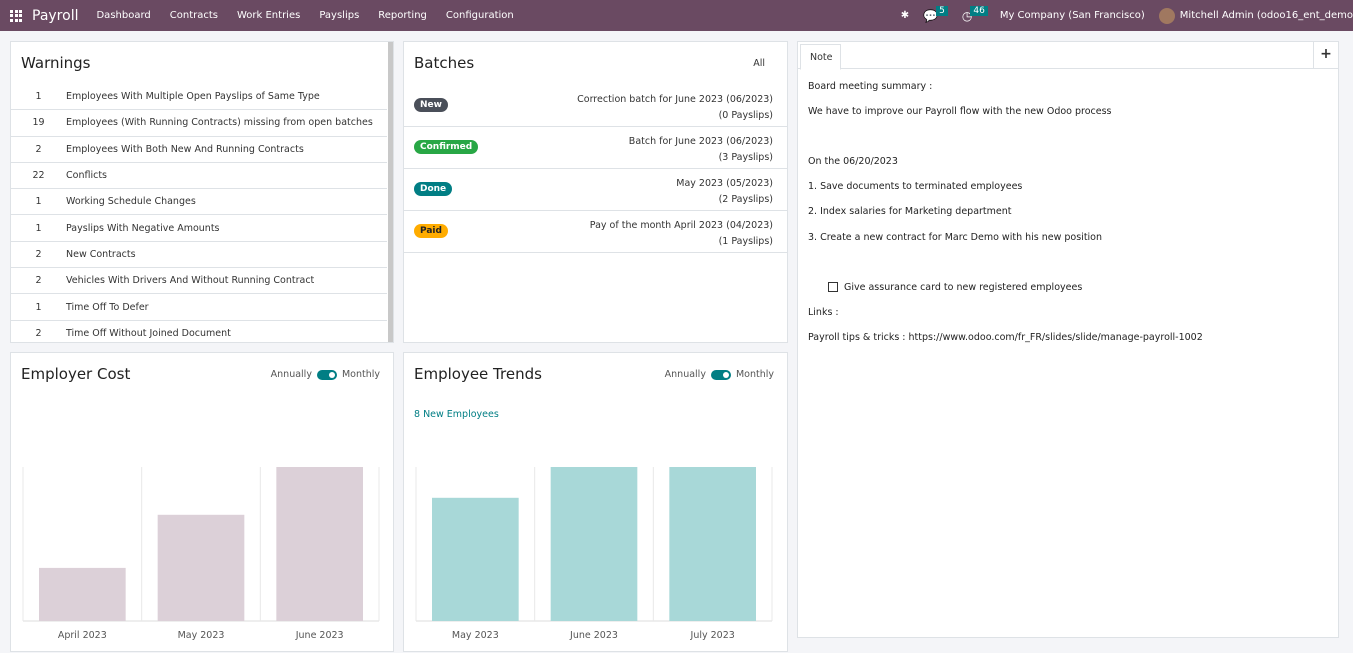  I want to click on batch-payslip-count: (3 Payslips), so click(745, 157).